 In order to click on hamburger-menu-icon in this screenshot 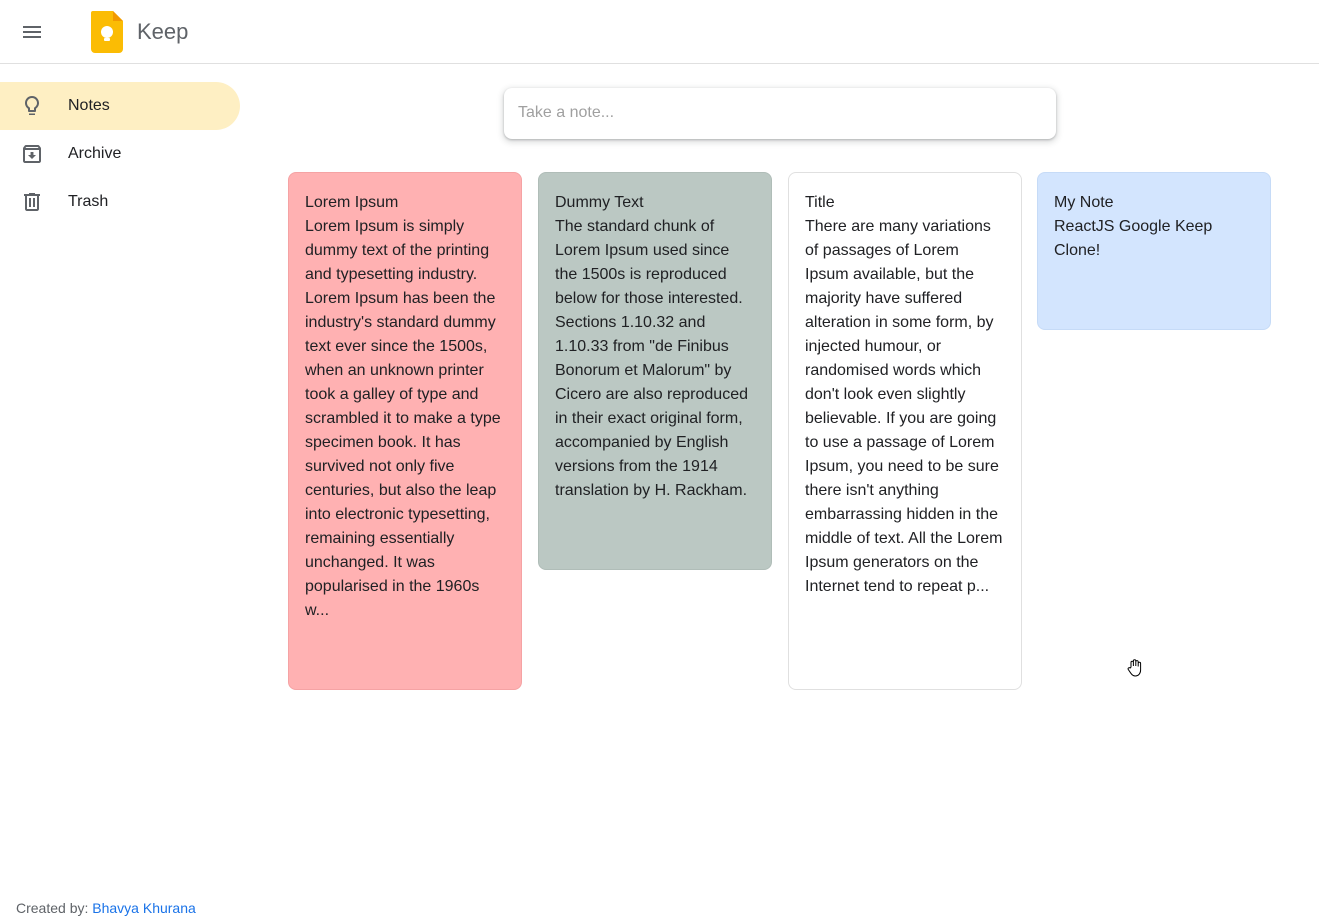, I will do `click(32, 32)`.